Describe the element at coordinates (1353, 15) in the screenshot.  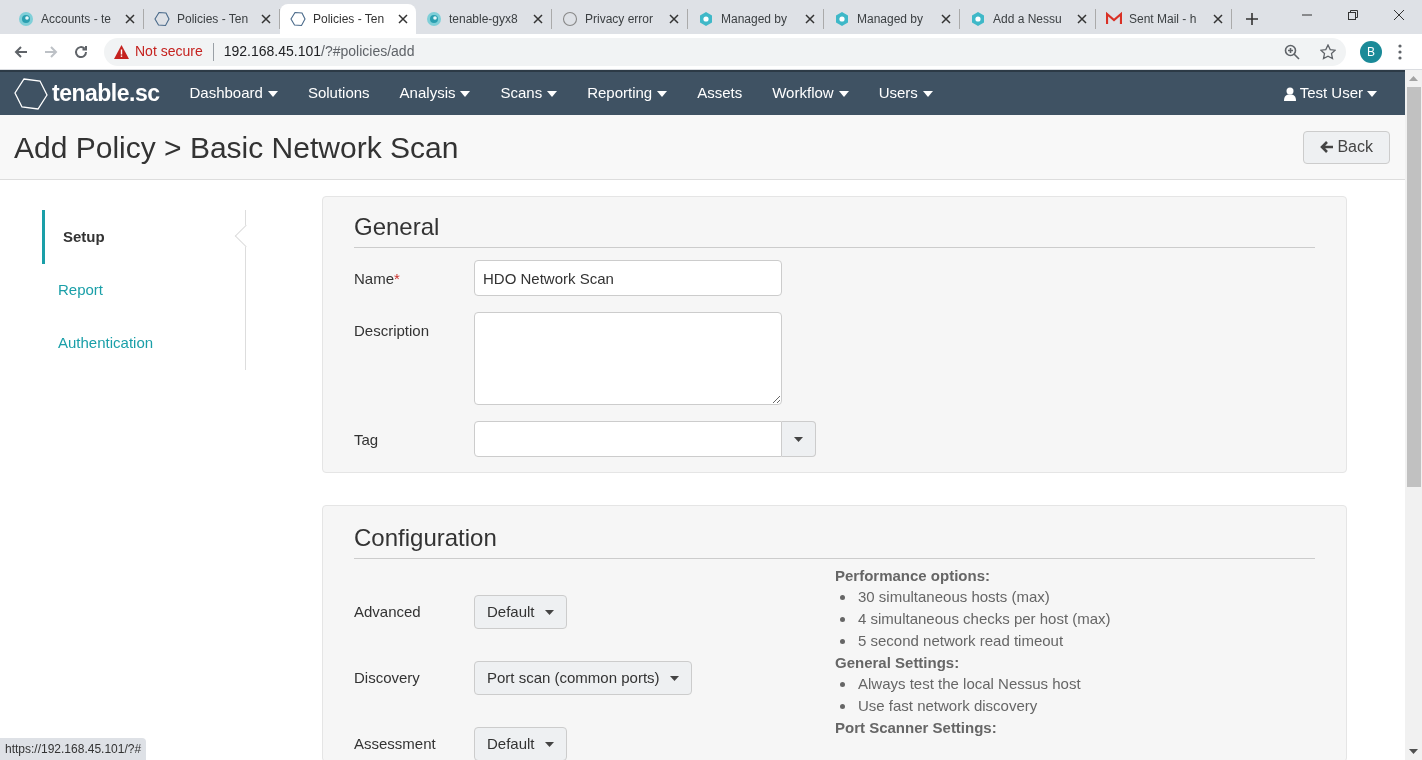
I see `restore-icon` at that location.